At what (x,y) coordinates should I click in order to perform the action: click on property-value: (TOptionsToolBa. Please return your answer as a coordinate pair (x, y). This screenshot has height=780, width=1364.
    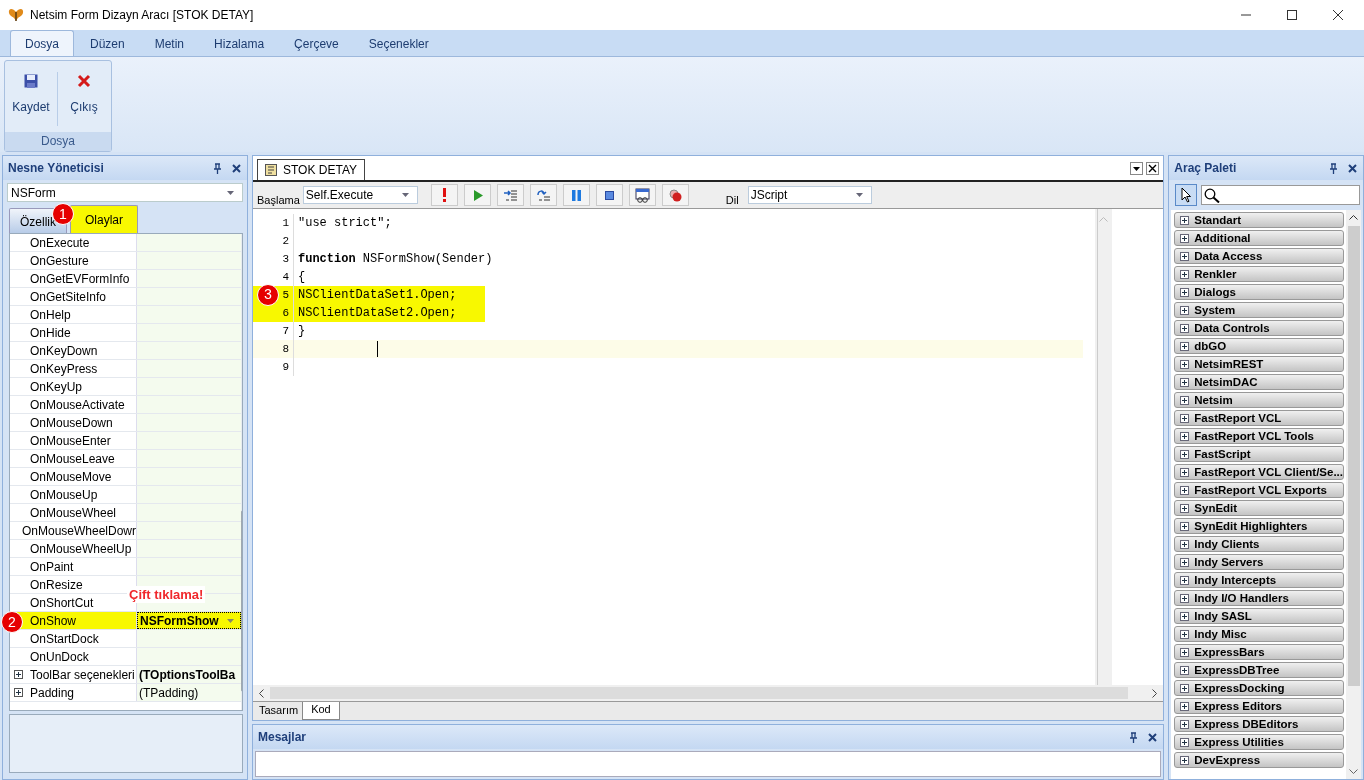
    Looking at the image, I should click on (187, 674).